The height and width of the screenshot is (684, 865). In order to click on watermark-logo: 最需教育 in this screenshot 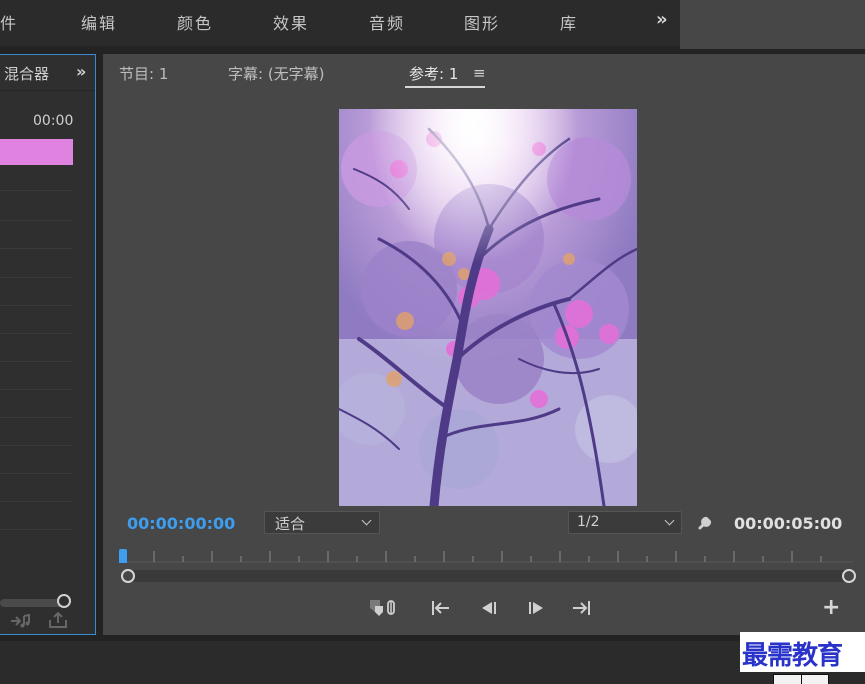, I will do `click(802, 652)`.